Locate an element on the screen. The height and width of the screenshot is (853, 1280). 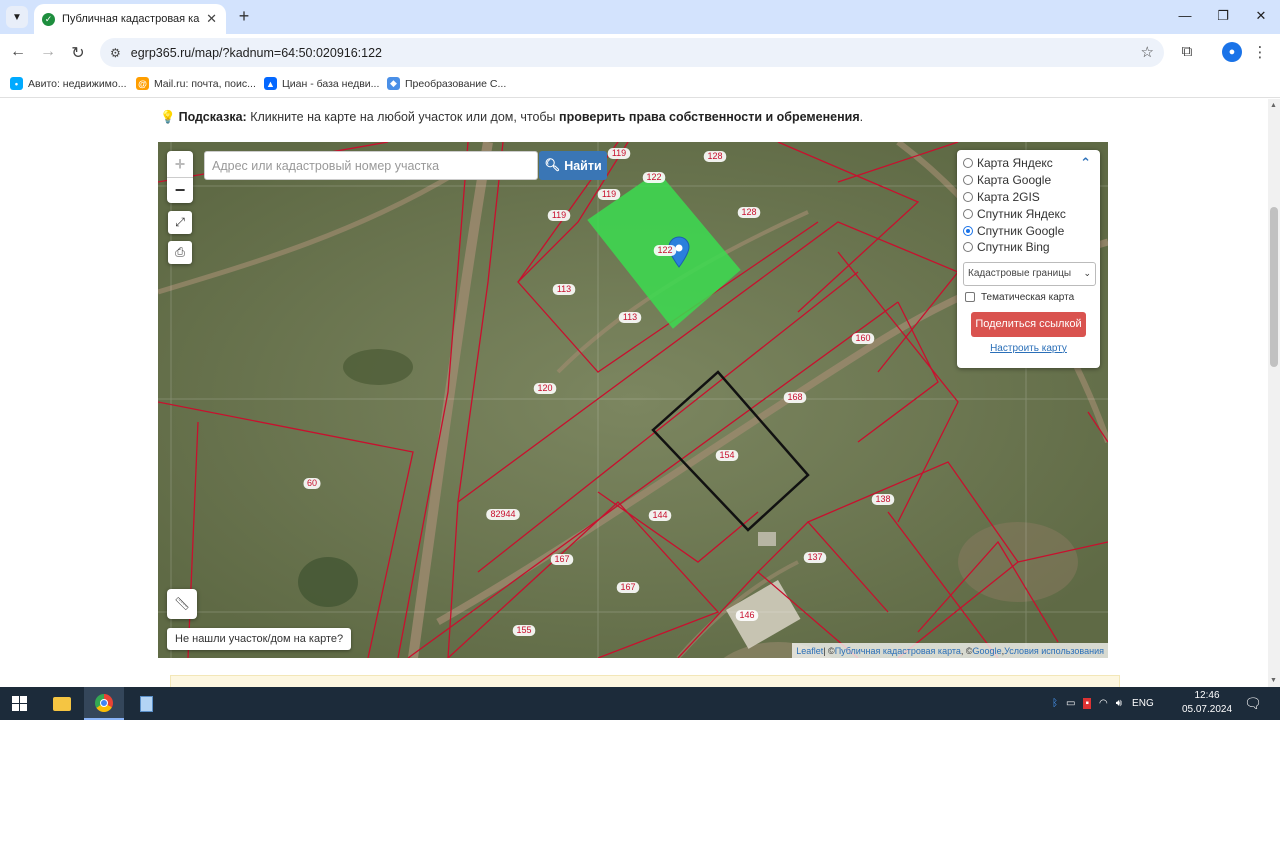
parcel-number-label: 168 is located at coordinates (794, 397).